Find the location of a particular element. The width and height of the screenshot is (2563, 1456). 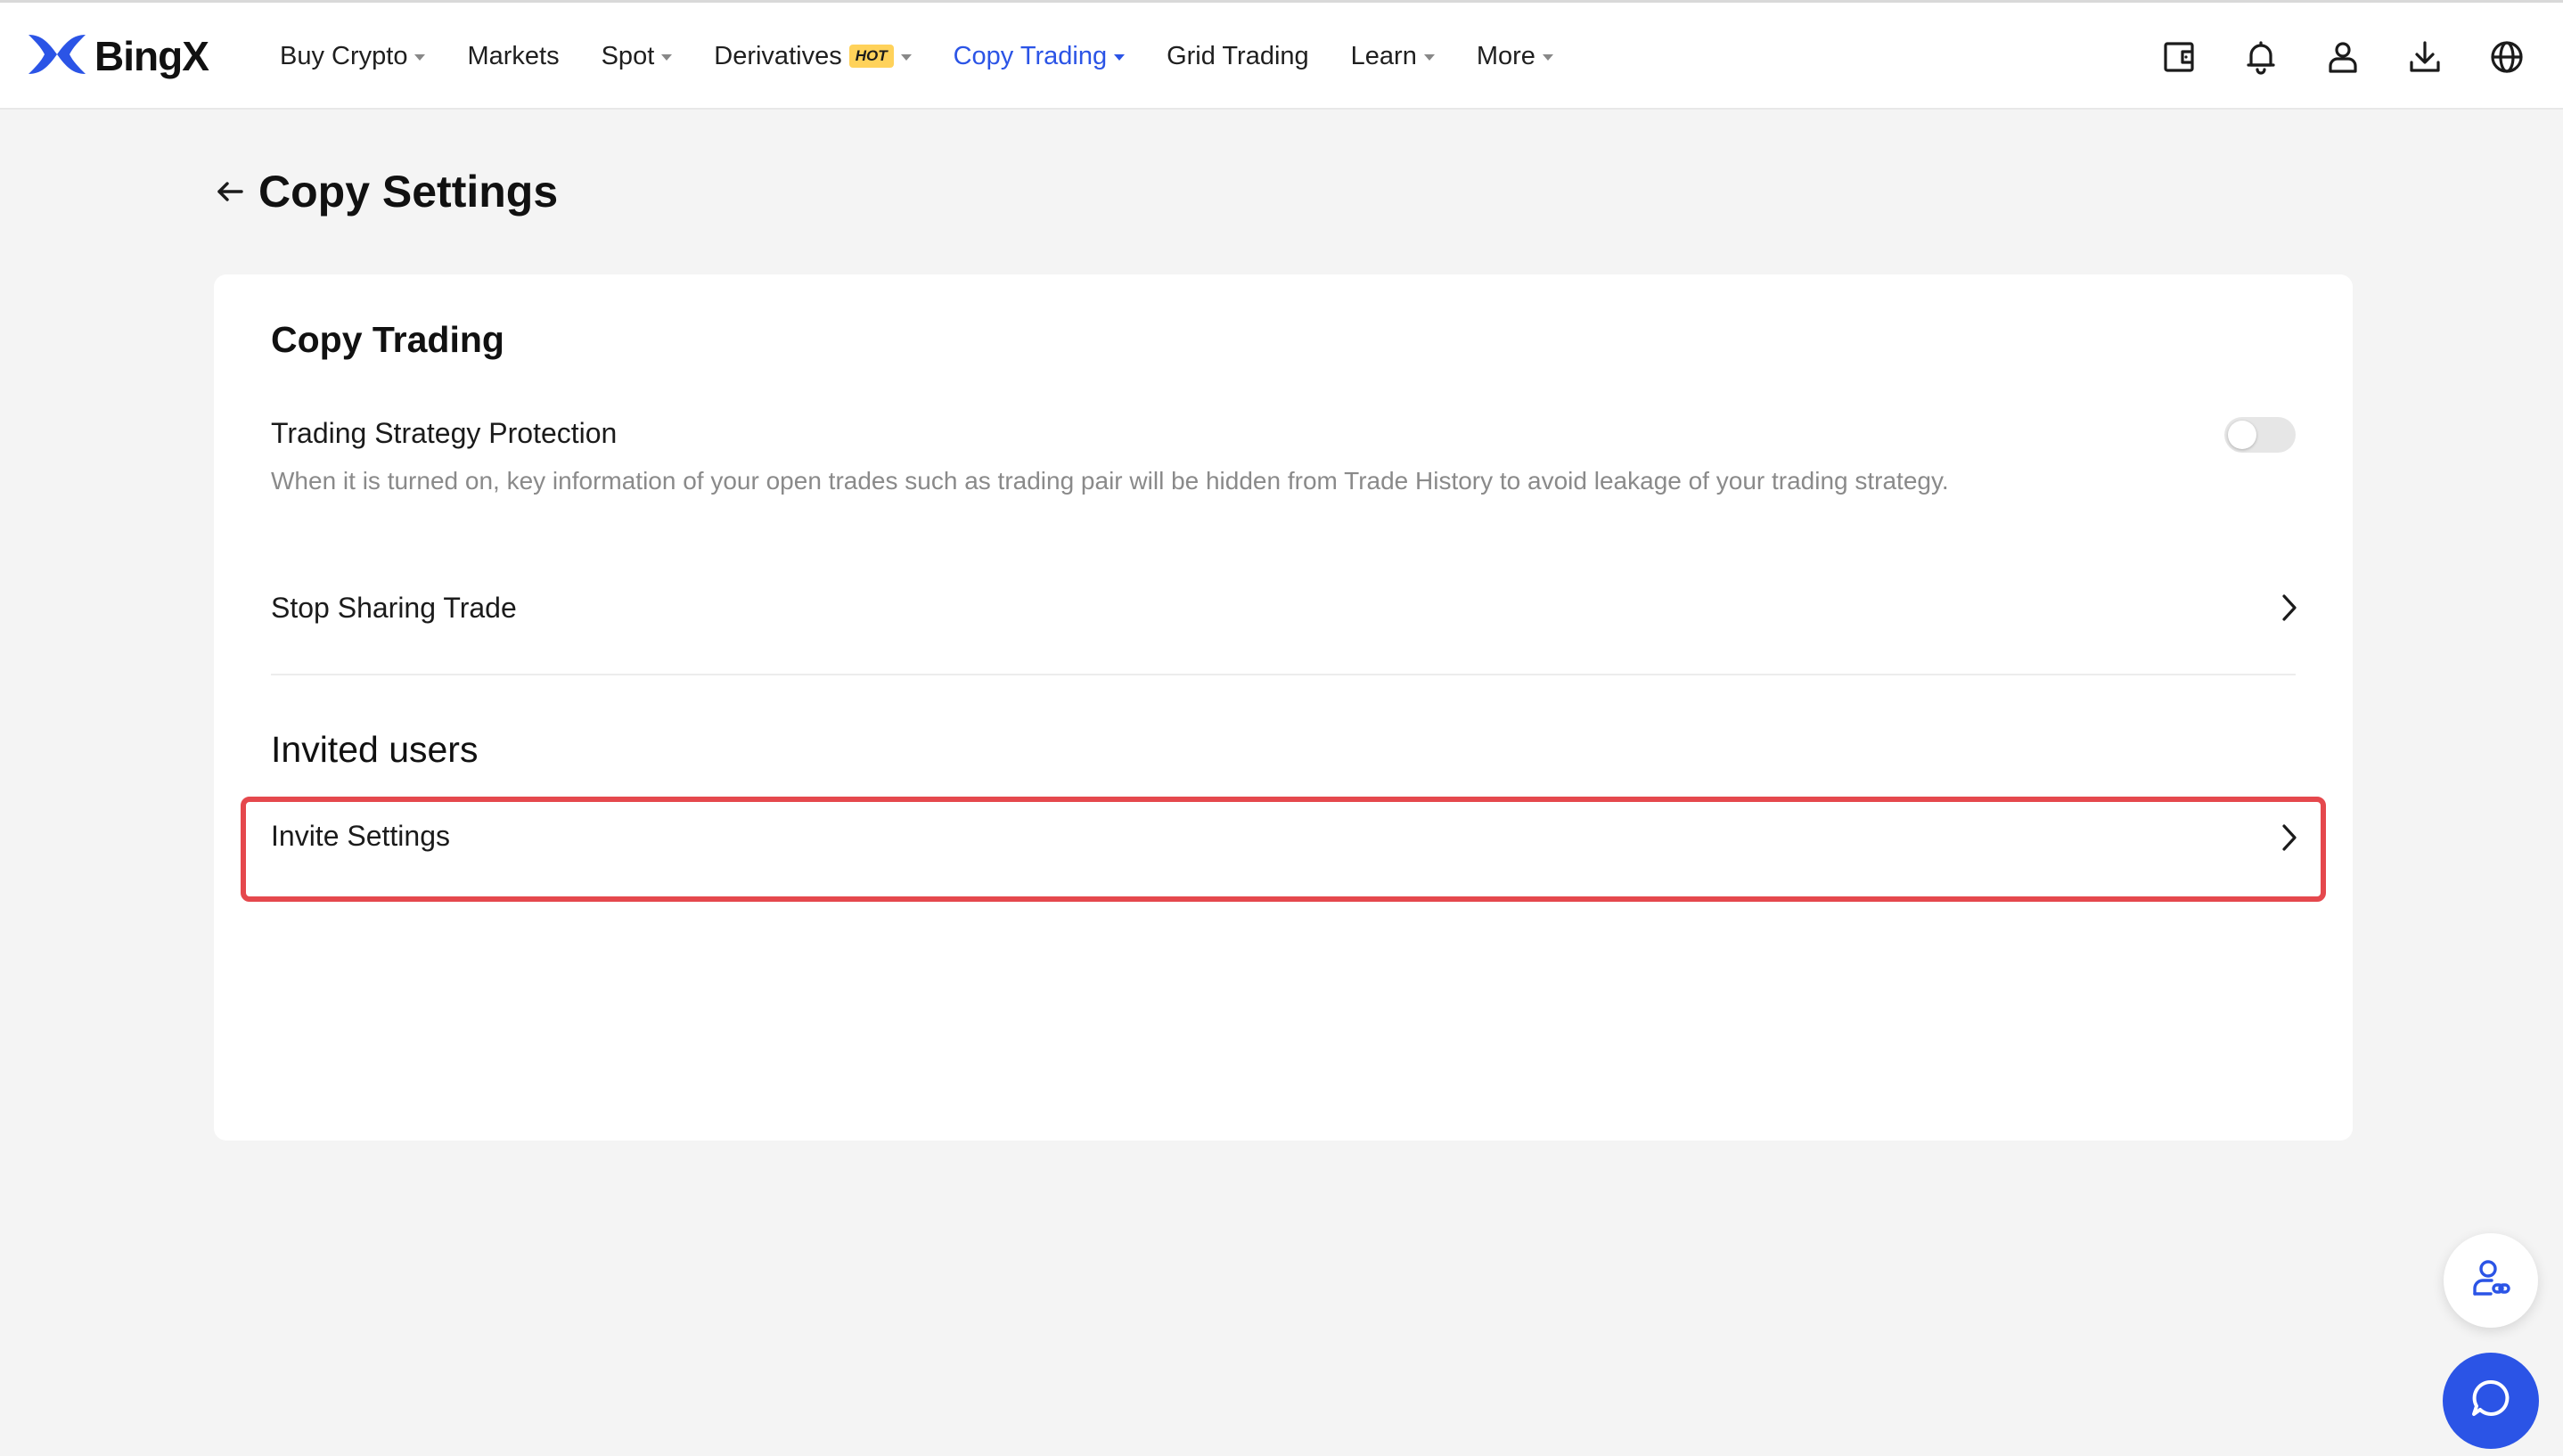

nav-item-spot: Spot is located at coordinates (637, 56).